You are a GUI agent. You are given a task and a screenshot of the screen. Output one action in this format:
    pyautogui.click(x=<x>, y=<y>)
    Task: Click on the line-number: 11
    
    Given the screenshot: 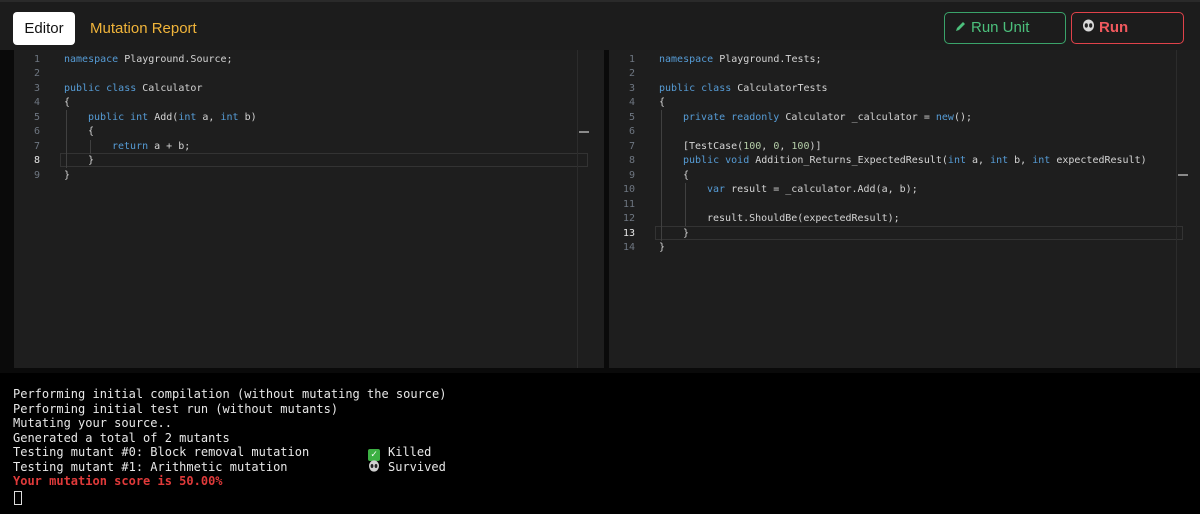 What is the action you would take?
    pyautogui.click(x=628, y=204)
    